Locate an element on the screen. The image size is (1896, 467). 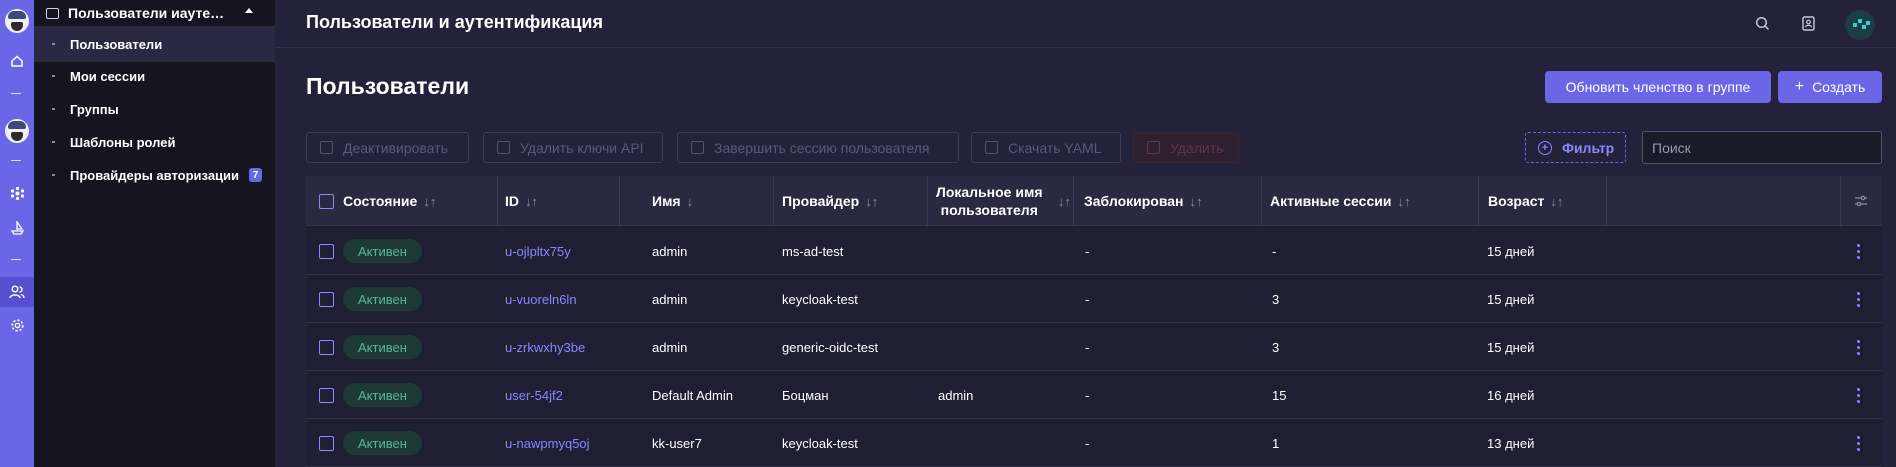
trash-icon is located at coordinates (1153, 147).